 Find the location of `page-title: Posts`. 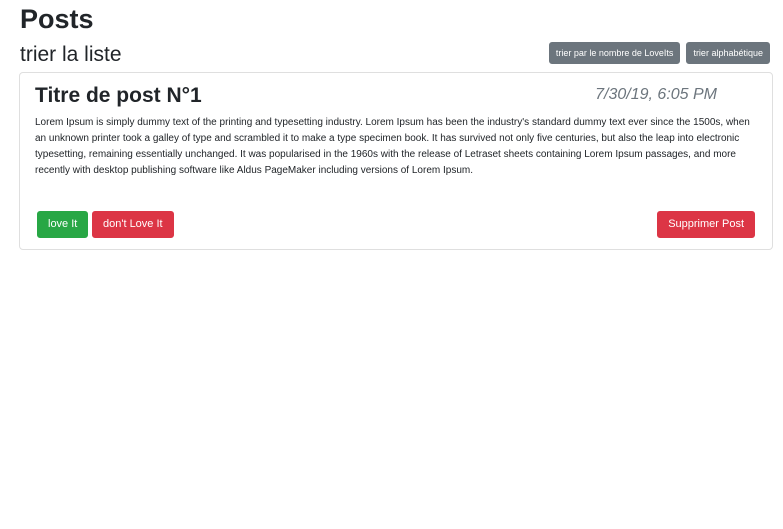

page-title: Posts is located at coordinates (57, 19).